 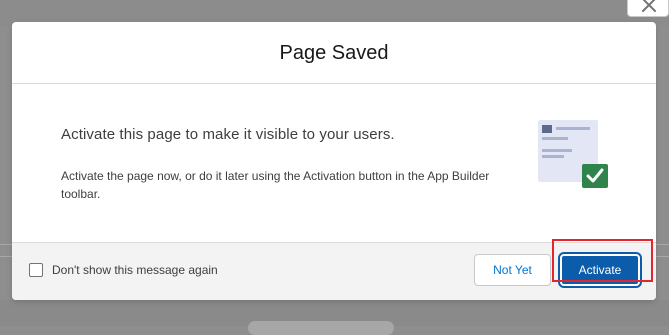 I want to click on dont-show-again-checkbox, so click(x=36, y=270).